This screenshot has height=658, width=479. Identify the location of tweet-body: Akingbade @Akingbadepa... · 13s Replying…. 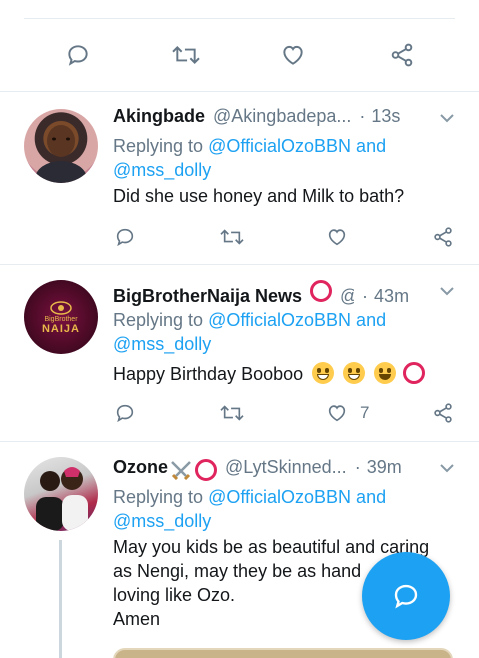
(285, 157).